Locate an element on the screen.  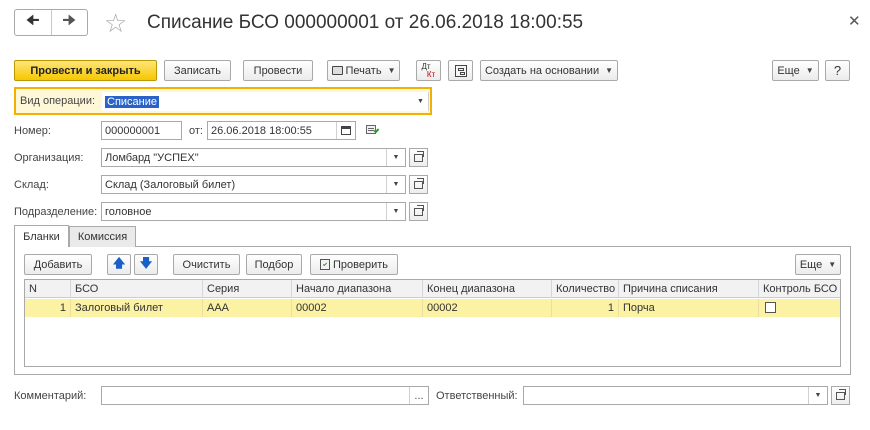
tab-blanks: Бланки is located at coordinates (41, 236).